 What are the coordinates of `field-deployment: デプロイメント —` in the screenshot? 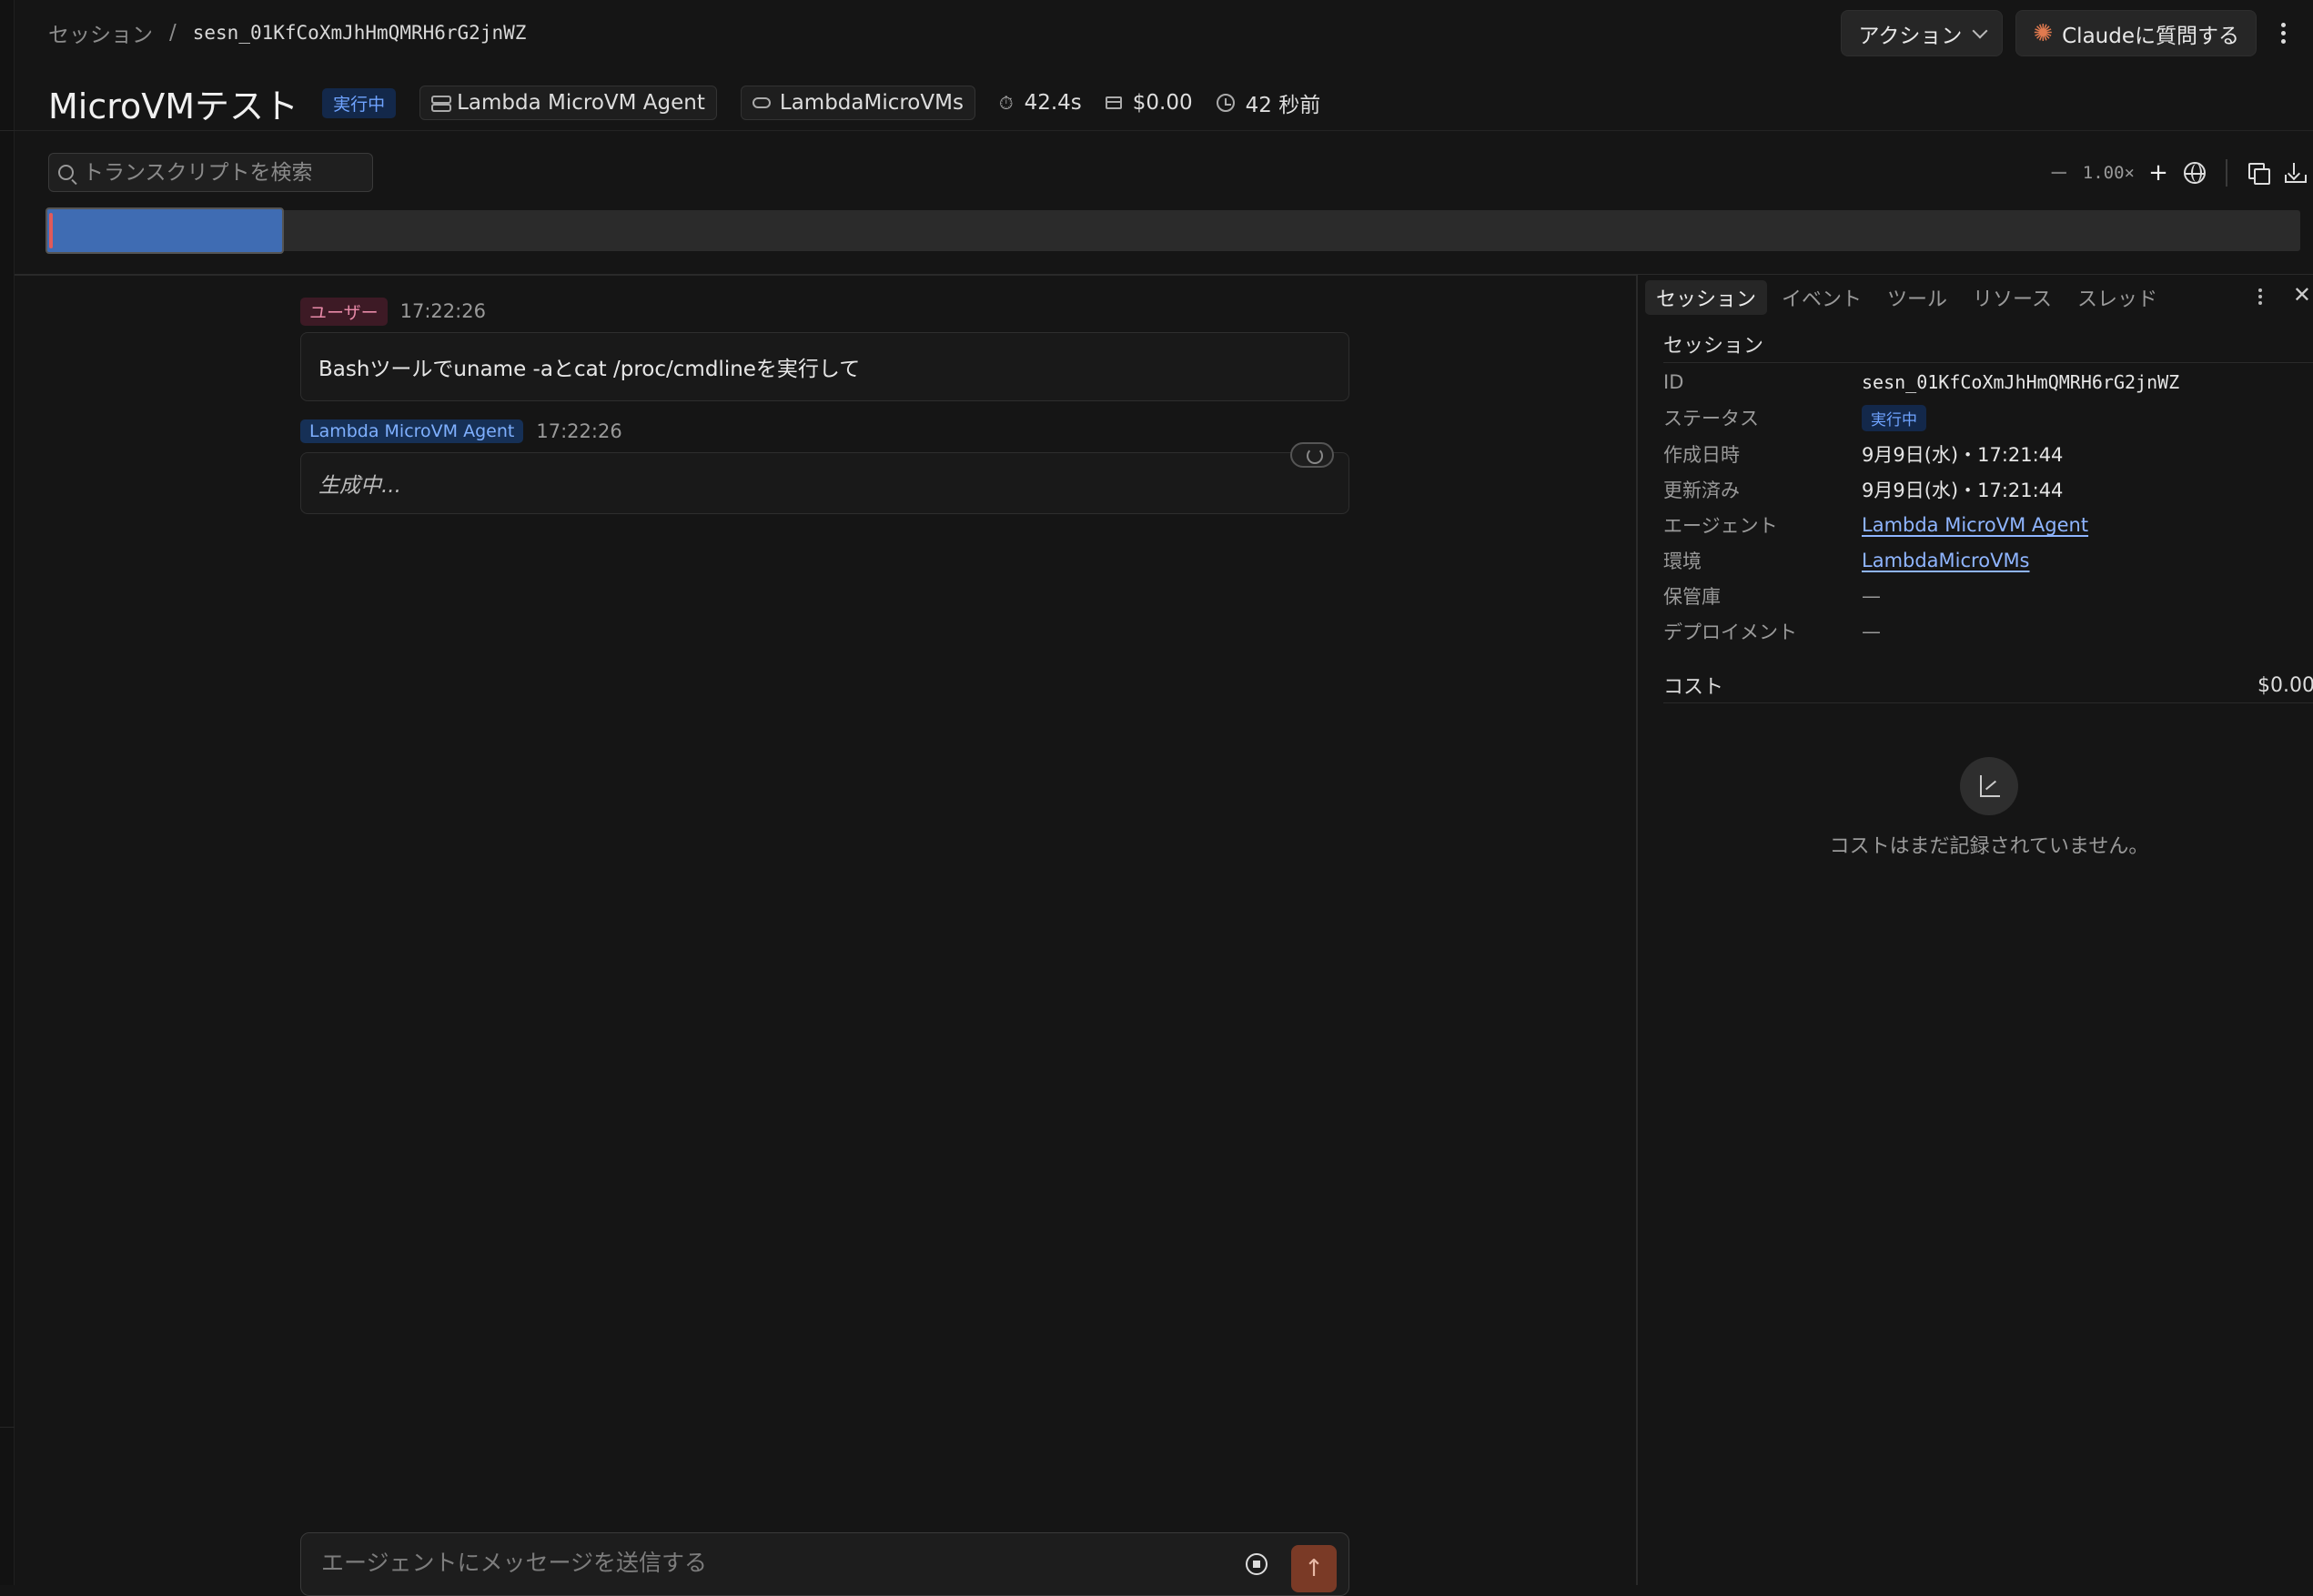 It's located at (1988, 631).